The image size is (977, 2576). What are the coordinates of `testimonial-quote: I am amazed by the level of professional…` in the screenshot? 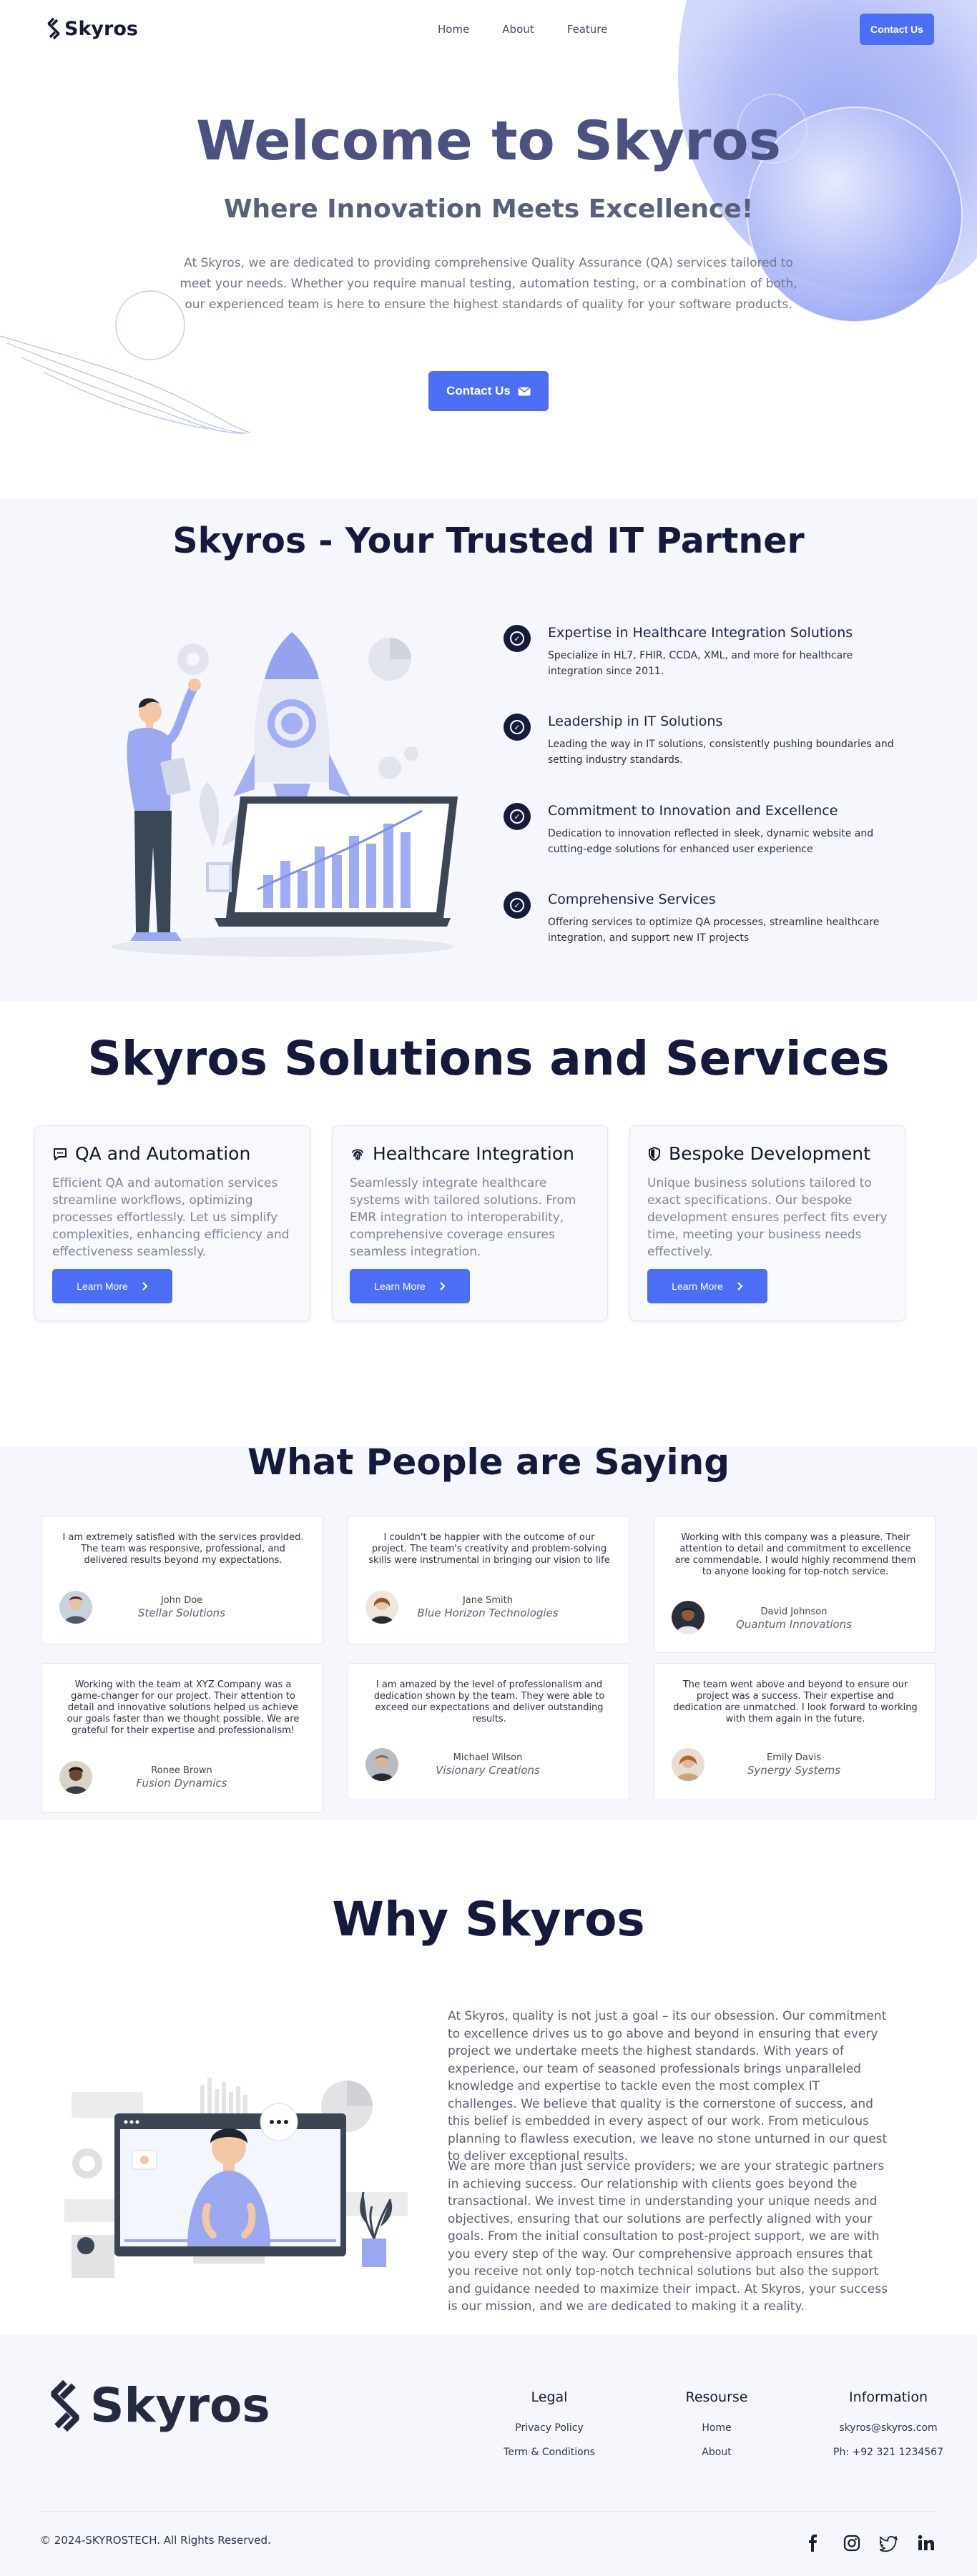 It's located at (489, 1702).